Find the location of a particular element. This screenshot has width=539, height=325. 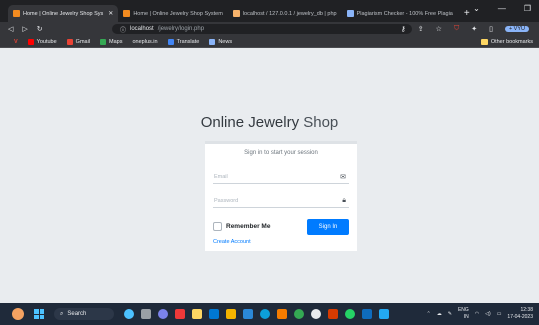

obs-icon is located at coordinates (316, 314).